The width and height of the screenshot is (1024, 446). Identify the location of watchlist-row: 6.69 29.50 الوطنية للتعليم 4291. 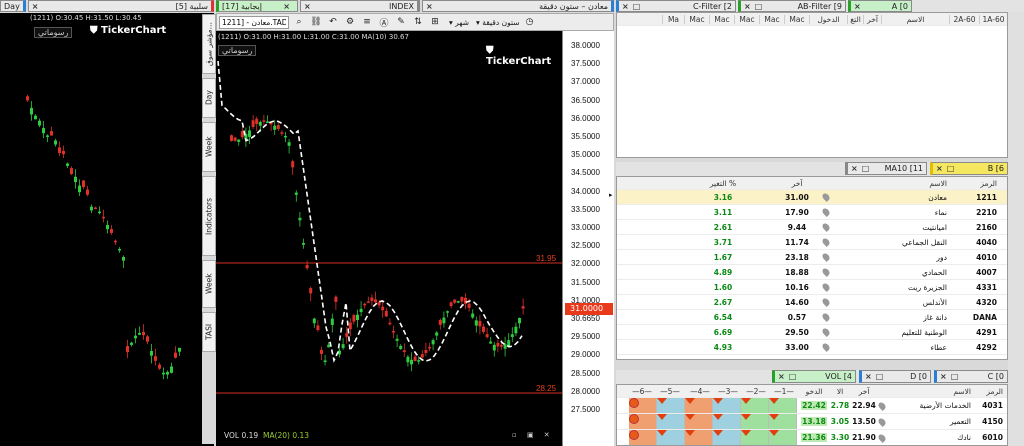
(812, 332).